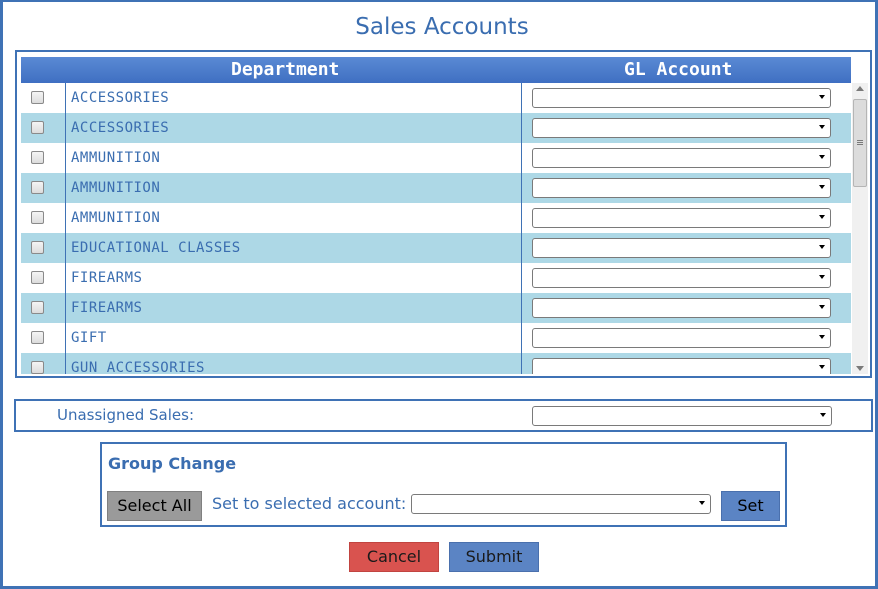 The image size is (878, 589). What do you see at coordinates (154, 506) in the screenshot?
I see `select-all-button: Select All` at bounding box center [154, 506].